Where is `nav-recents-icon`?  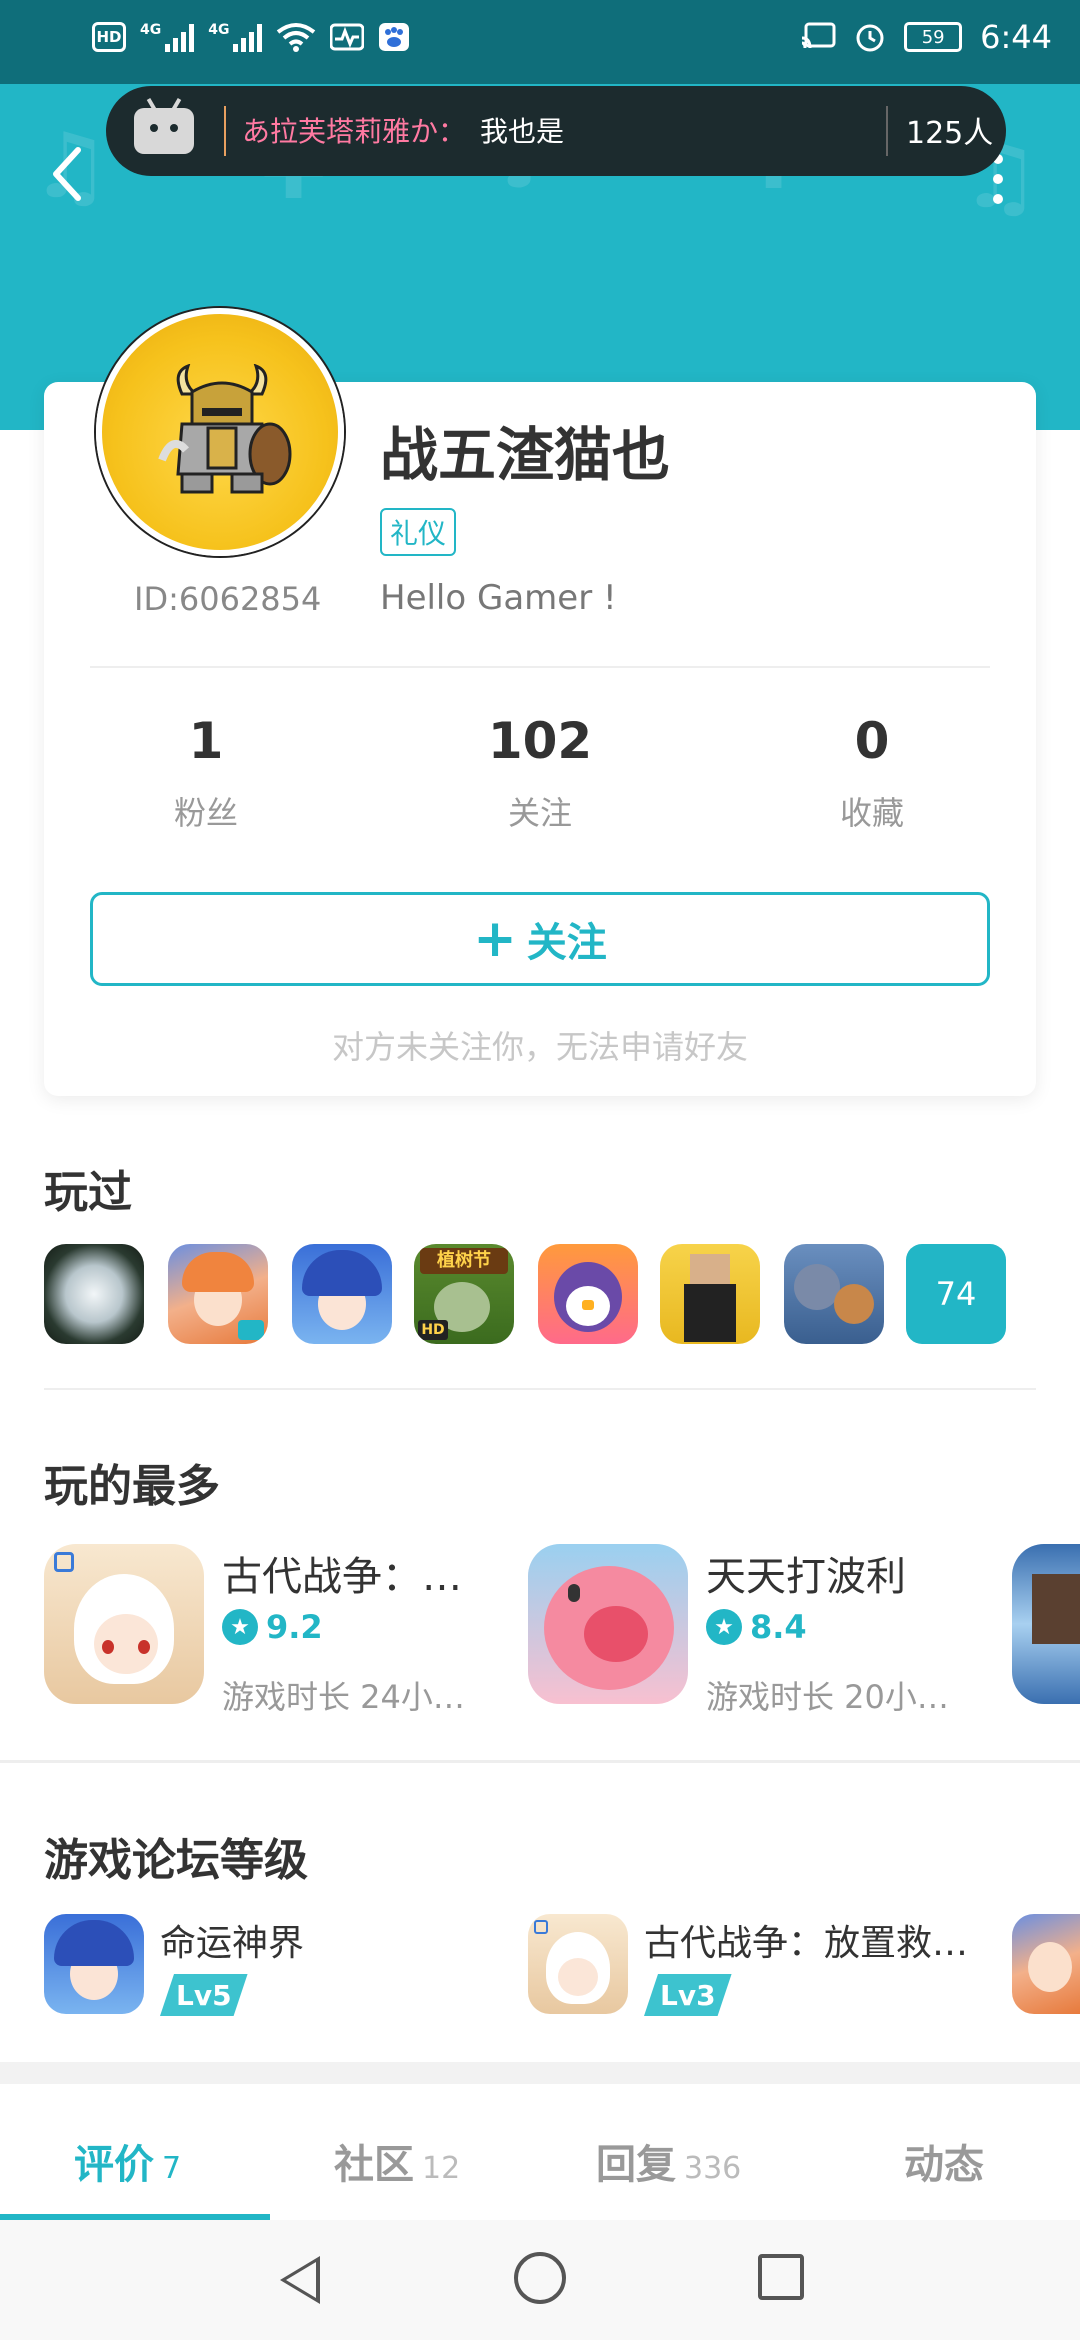 nav-recents-icon is located at coordinates (781, 2277).